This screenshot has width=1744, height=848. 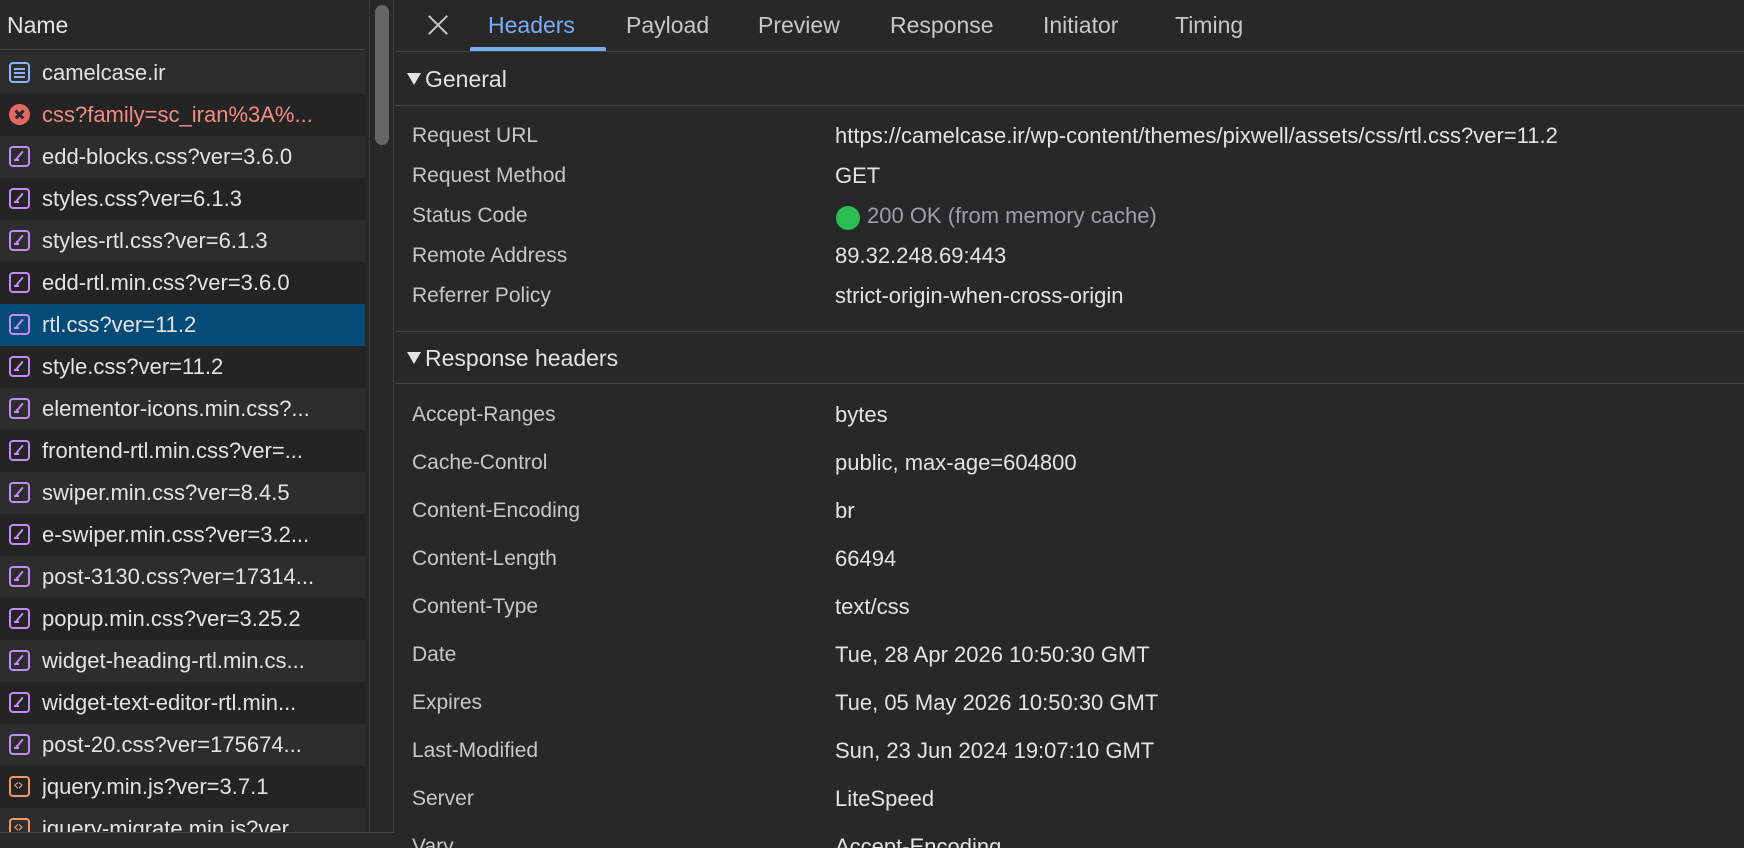 I want to click on header-key: Vary, so click(x=433, y=841).